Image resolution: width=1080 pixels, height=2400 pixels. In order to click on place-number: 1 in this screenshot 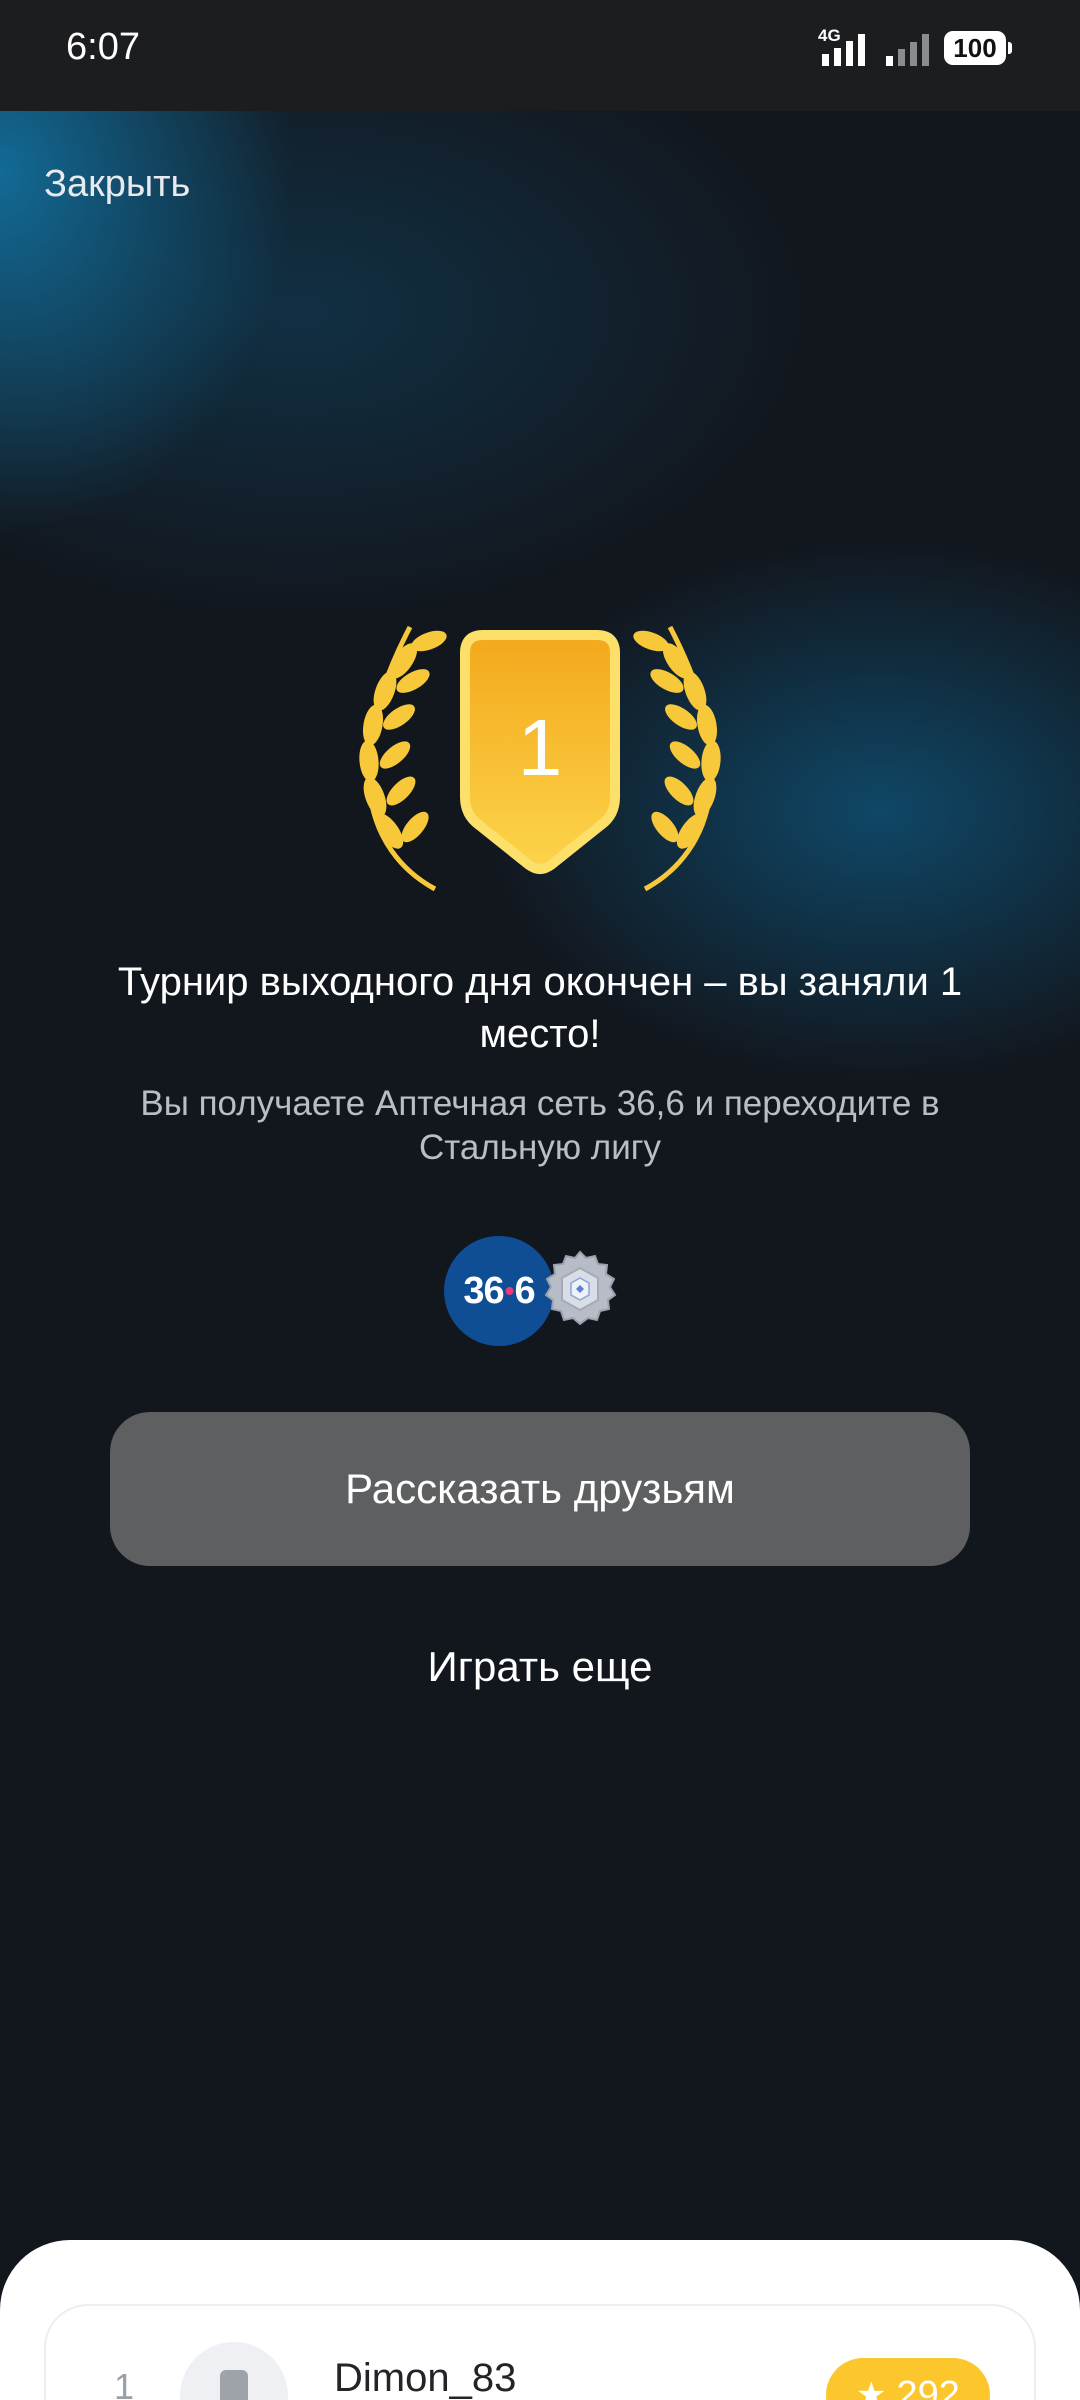, I will do `click(540, 747)`.